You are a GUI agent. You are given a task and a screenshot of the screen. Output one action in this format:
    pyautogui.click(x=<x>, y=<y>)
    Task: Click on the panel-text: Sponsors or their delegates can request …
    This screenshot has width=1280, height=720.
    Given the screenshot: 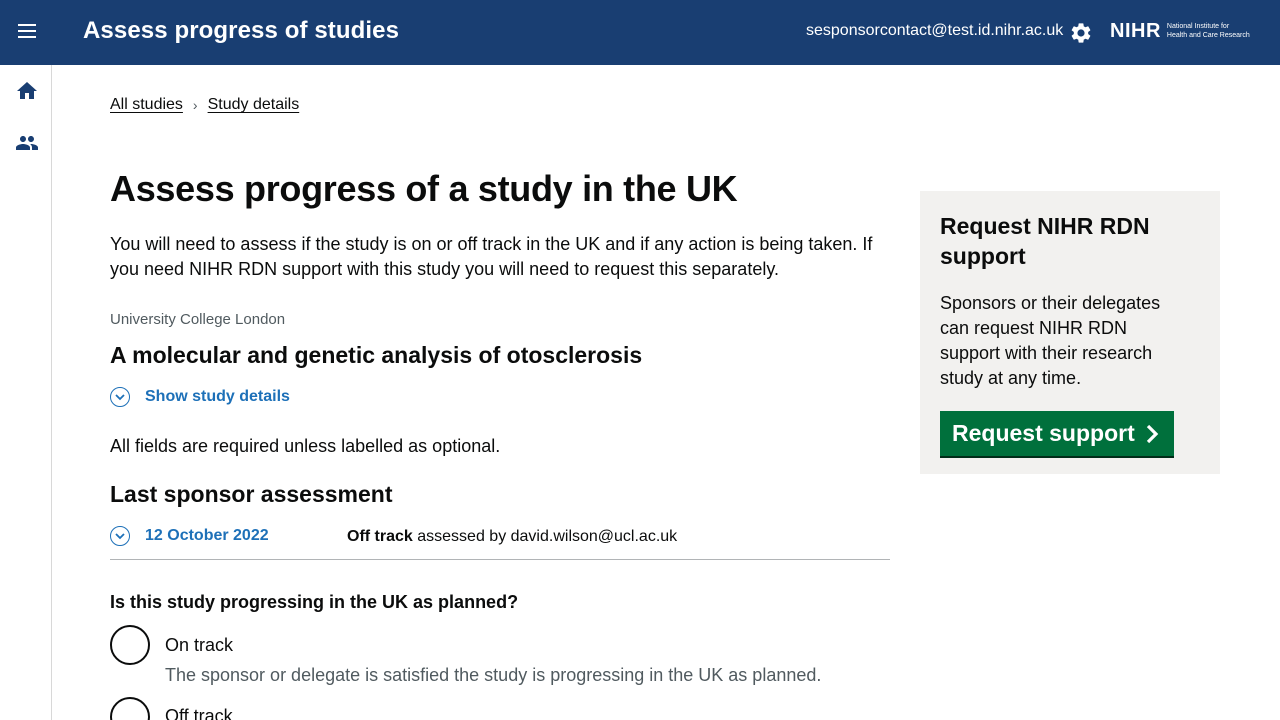 What is the action you would take?
    pyautogui.click(x=1050, y=340)
    